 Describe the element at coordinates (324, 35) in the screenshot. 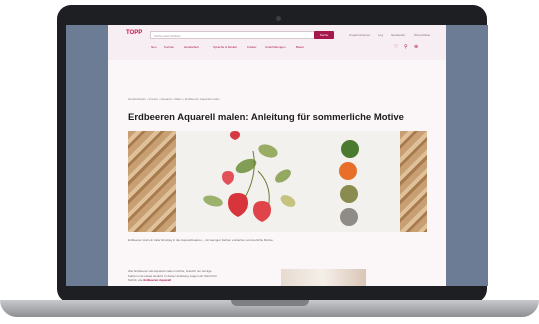

I see `search-button: Suche` at that location.